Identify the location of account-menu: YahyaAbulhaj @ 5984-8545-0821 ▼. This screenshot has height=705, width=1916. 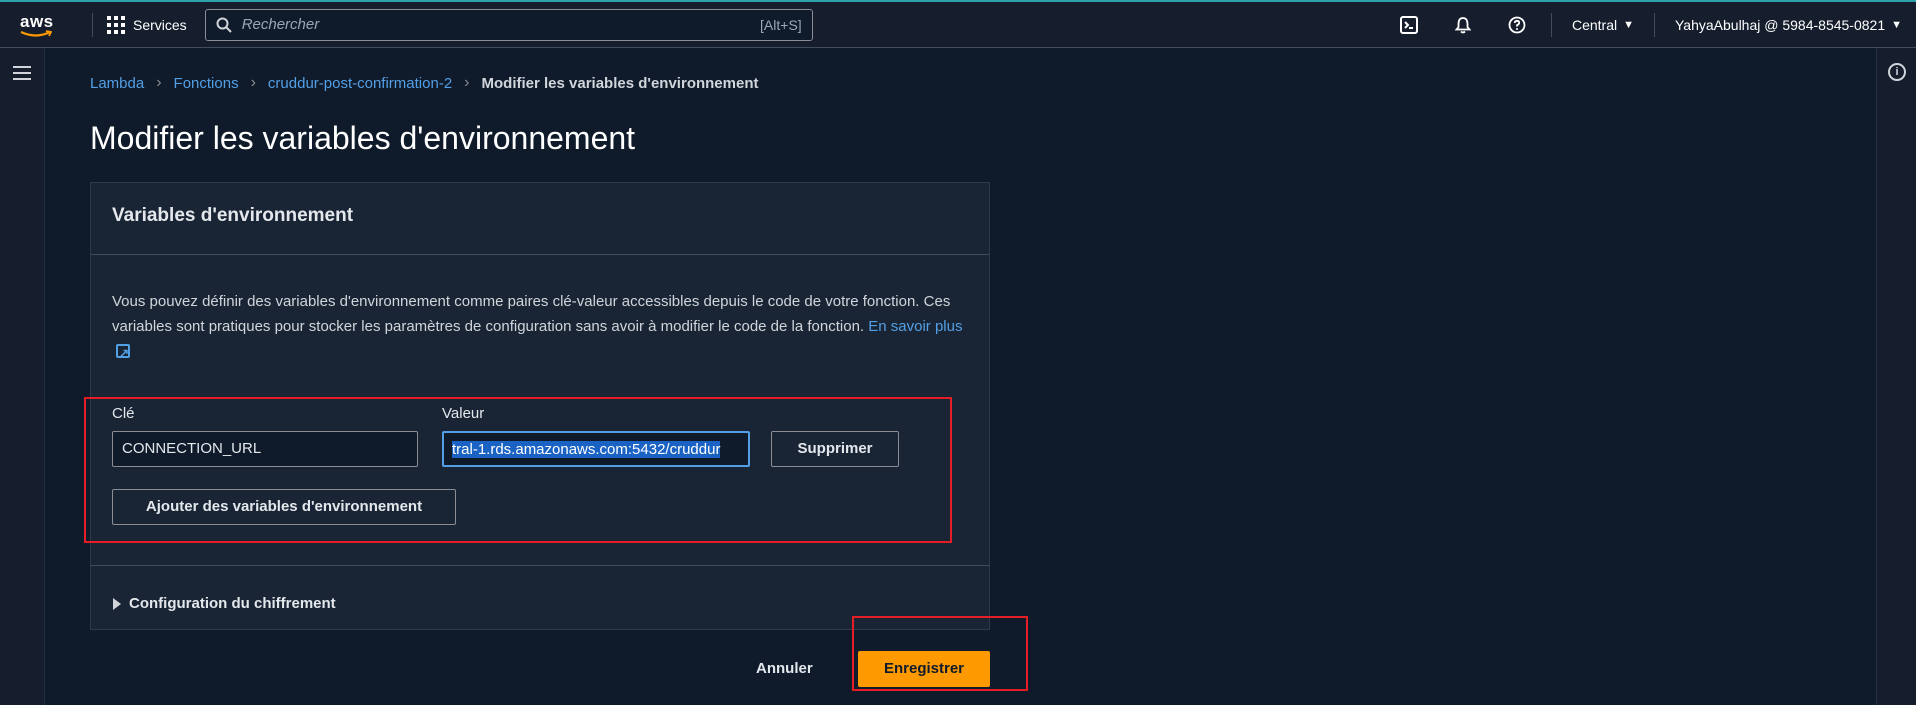
(1785, 25).